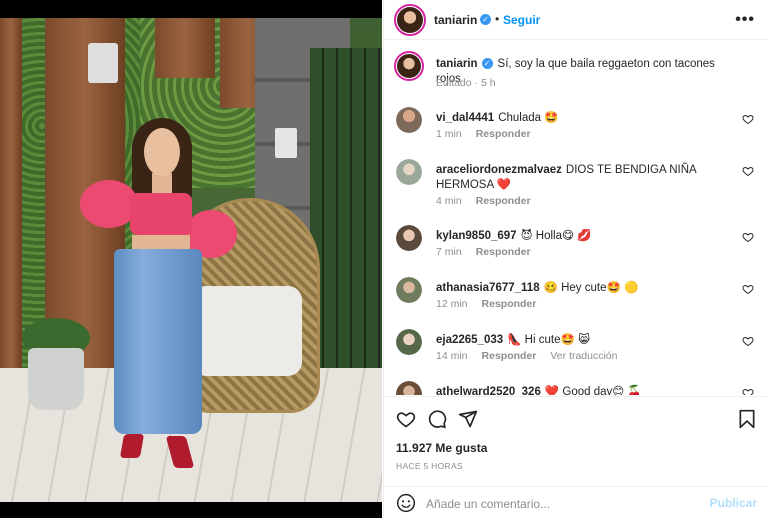 This screenshot has width=768, height=518. I want to click on share-icon, so click(468, 419).